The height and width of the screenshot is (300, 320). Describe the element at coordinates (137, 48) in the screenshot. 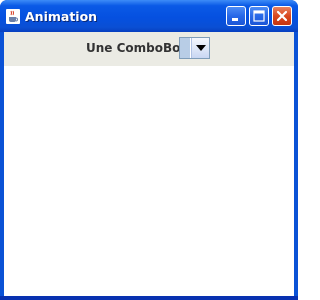

I see `combo-label: Une ComboBox` at that location.